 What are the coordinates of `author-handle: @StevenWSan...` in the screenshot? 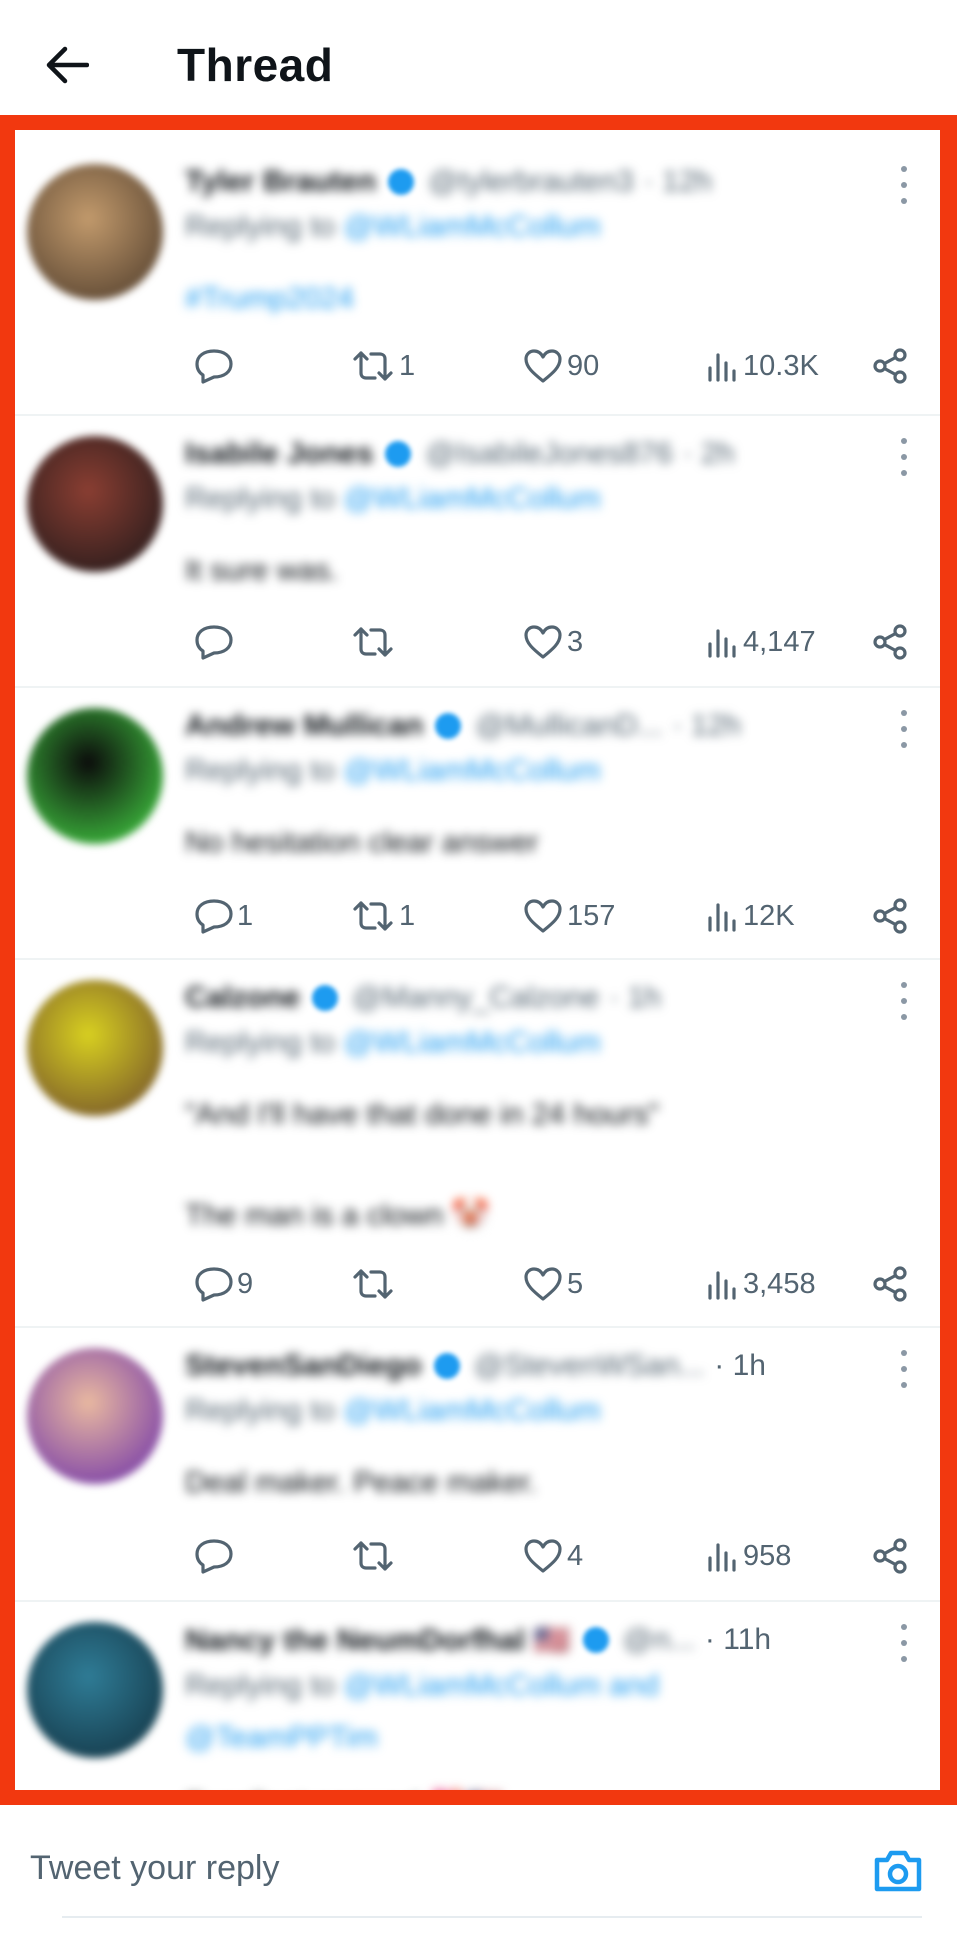 It's located at (589, 1366).